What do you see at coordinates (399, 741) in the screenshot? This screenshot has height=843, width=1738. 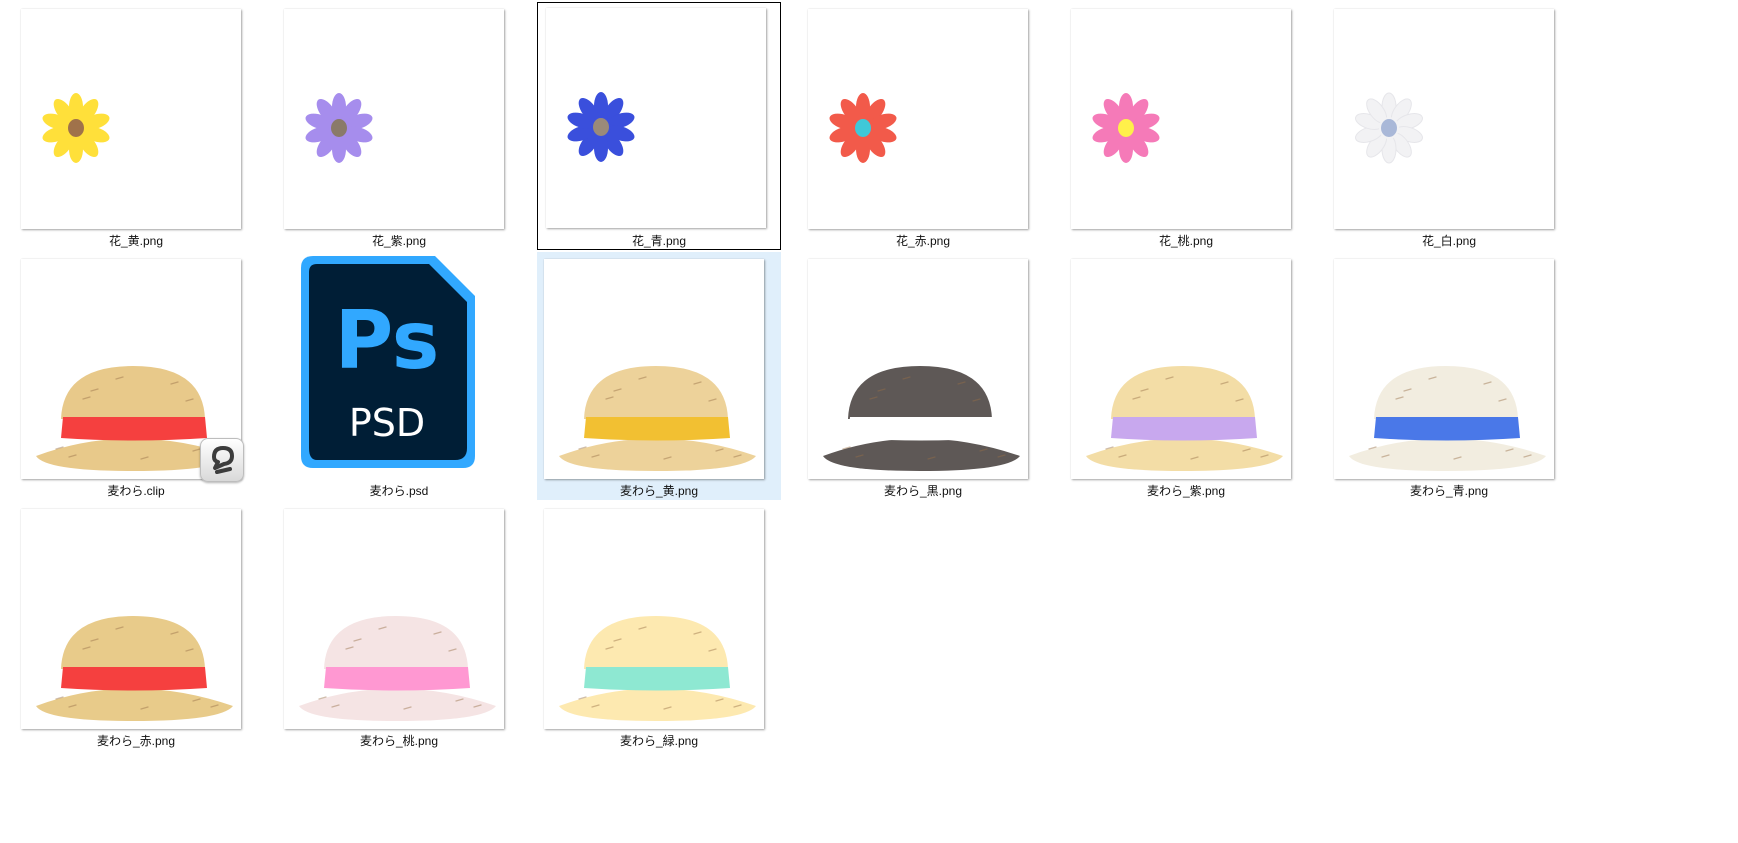 I see `file-name-label: 麦わら_桃.png` at bounding box center [399, 741].